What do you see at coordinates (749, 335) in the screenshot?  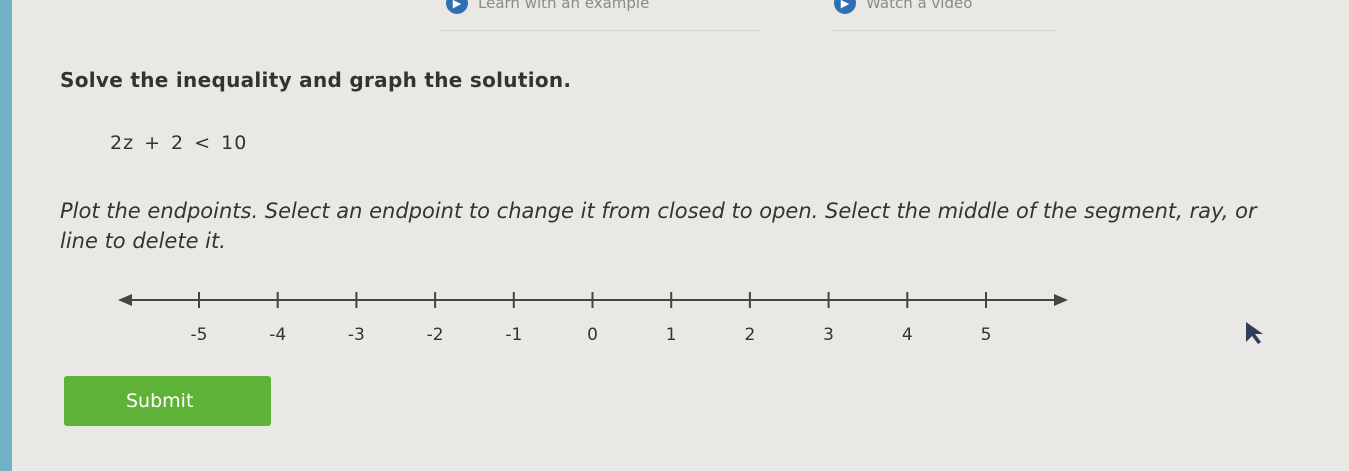 I see `tick-label: 2` at bounding box center [749, 335].